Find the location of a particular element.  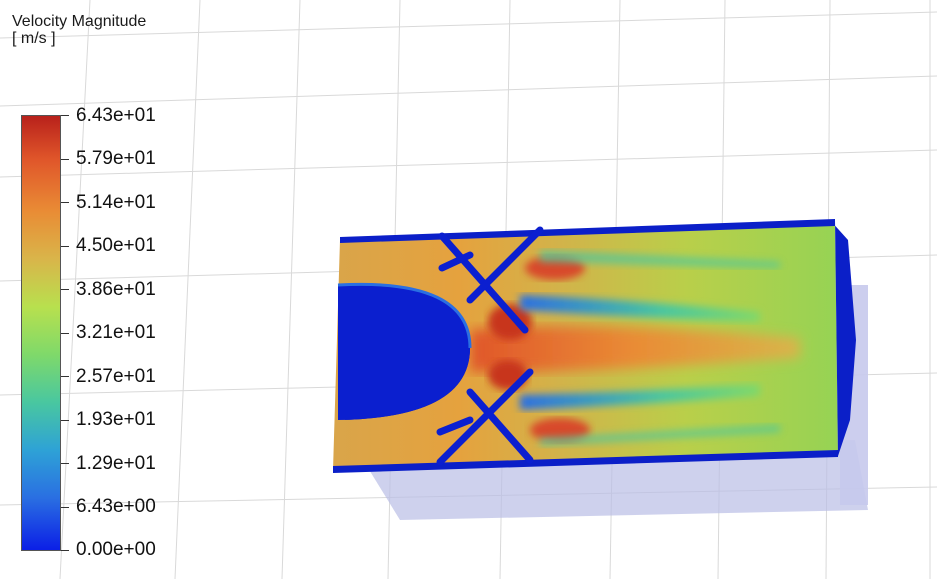

legend-label: 1.93e+01 is located at coordinates (116, 419).